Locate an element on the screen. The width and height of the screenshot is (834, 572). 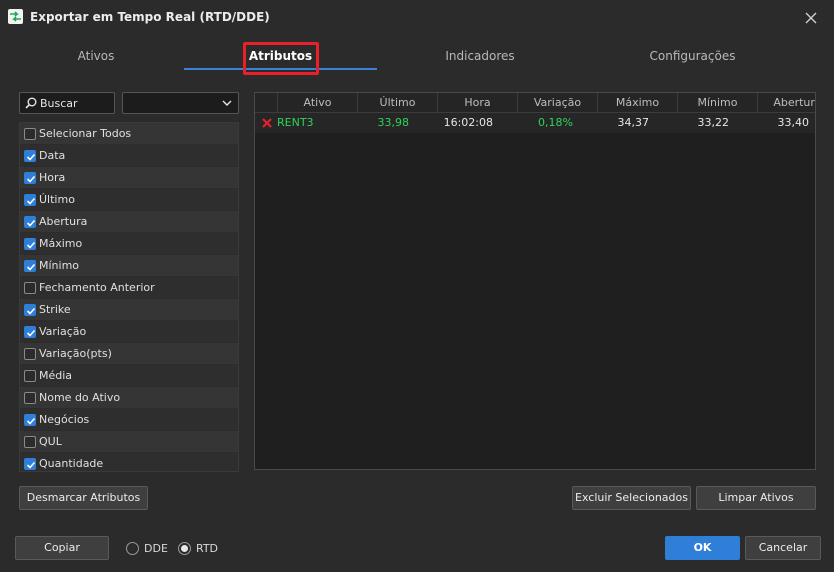
attribute-label: Variação(pts) is located at coordinates (75, 353).